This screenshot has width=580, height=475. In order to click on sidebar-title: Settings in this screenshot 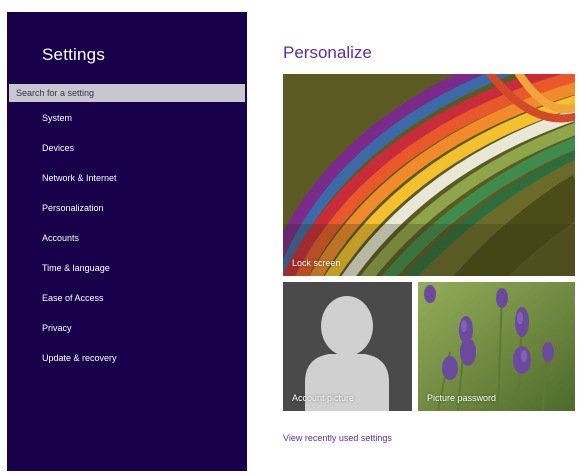, I will do `click(74, 54)`.